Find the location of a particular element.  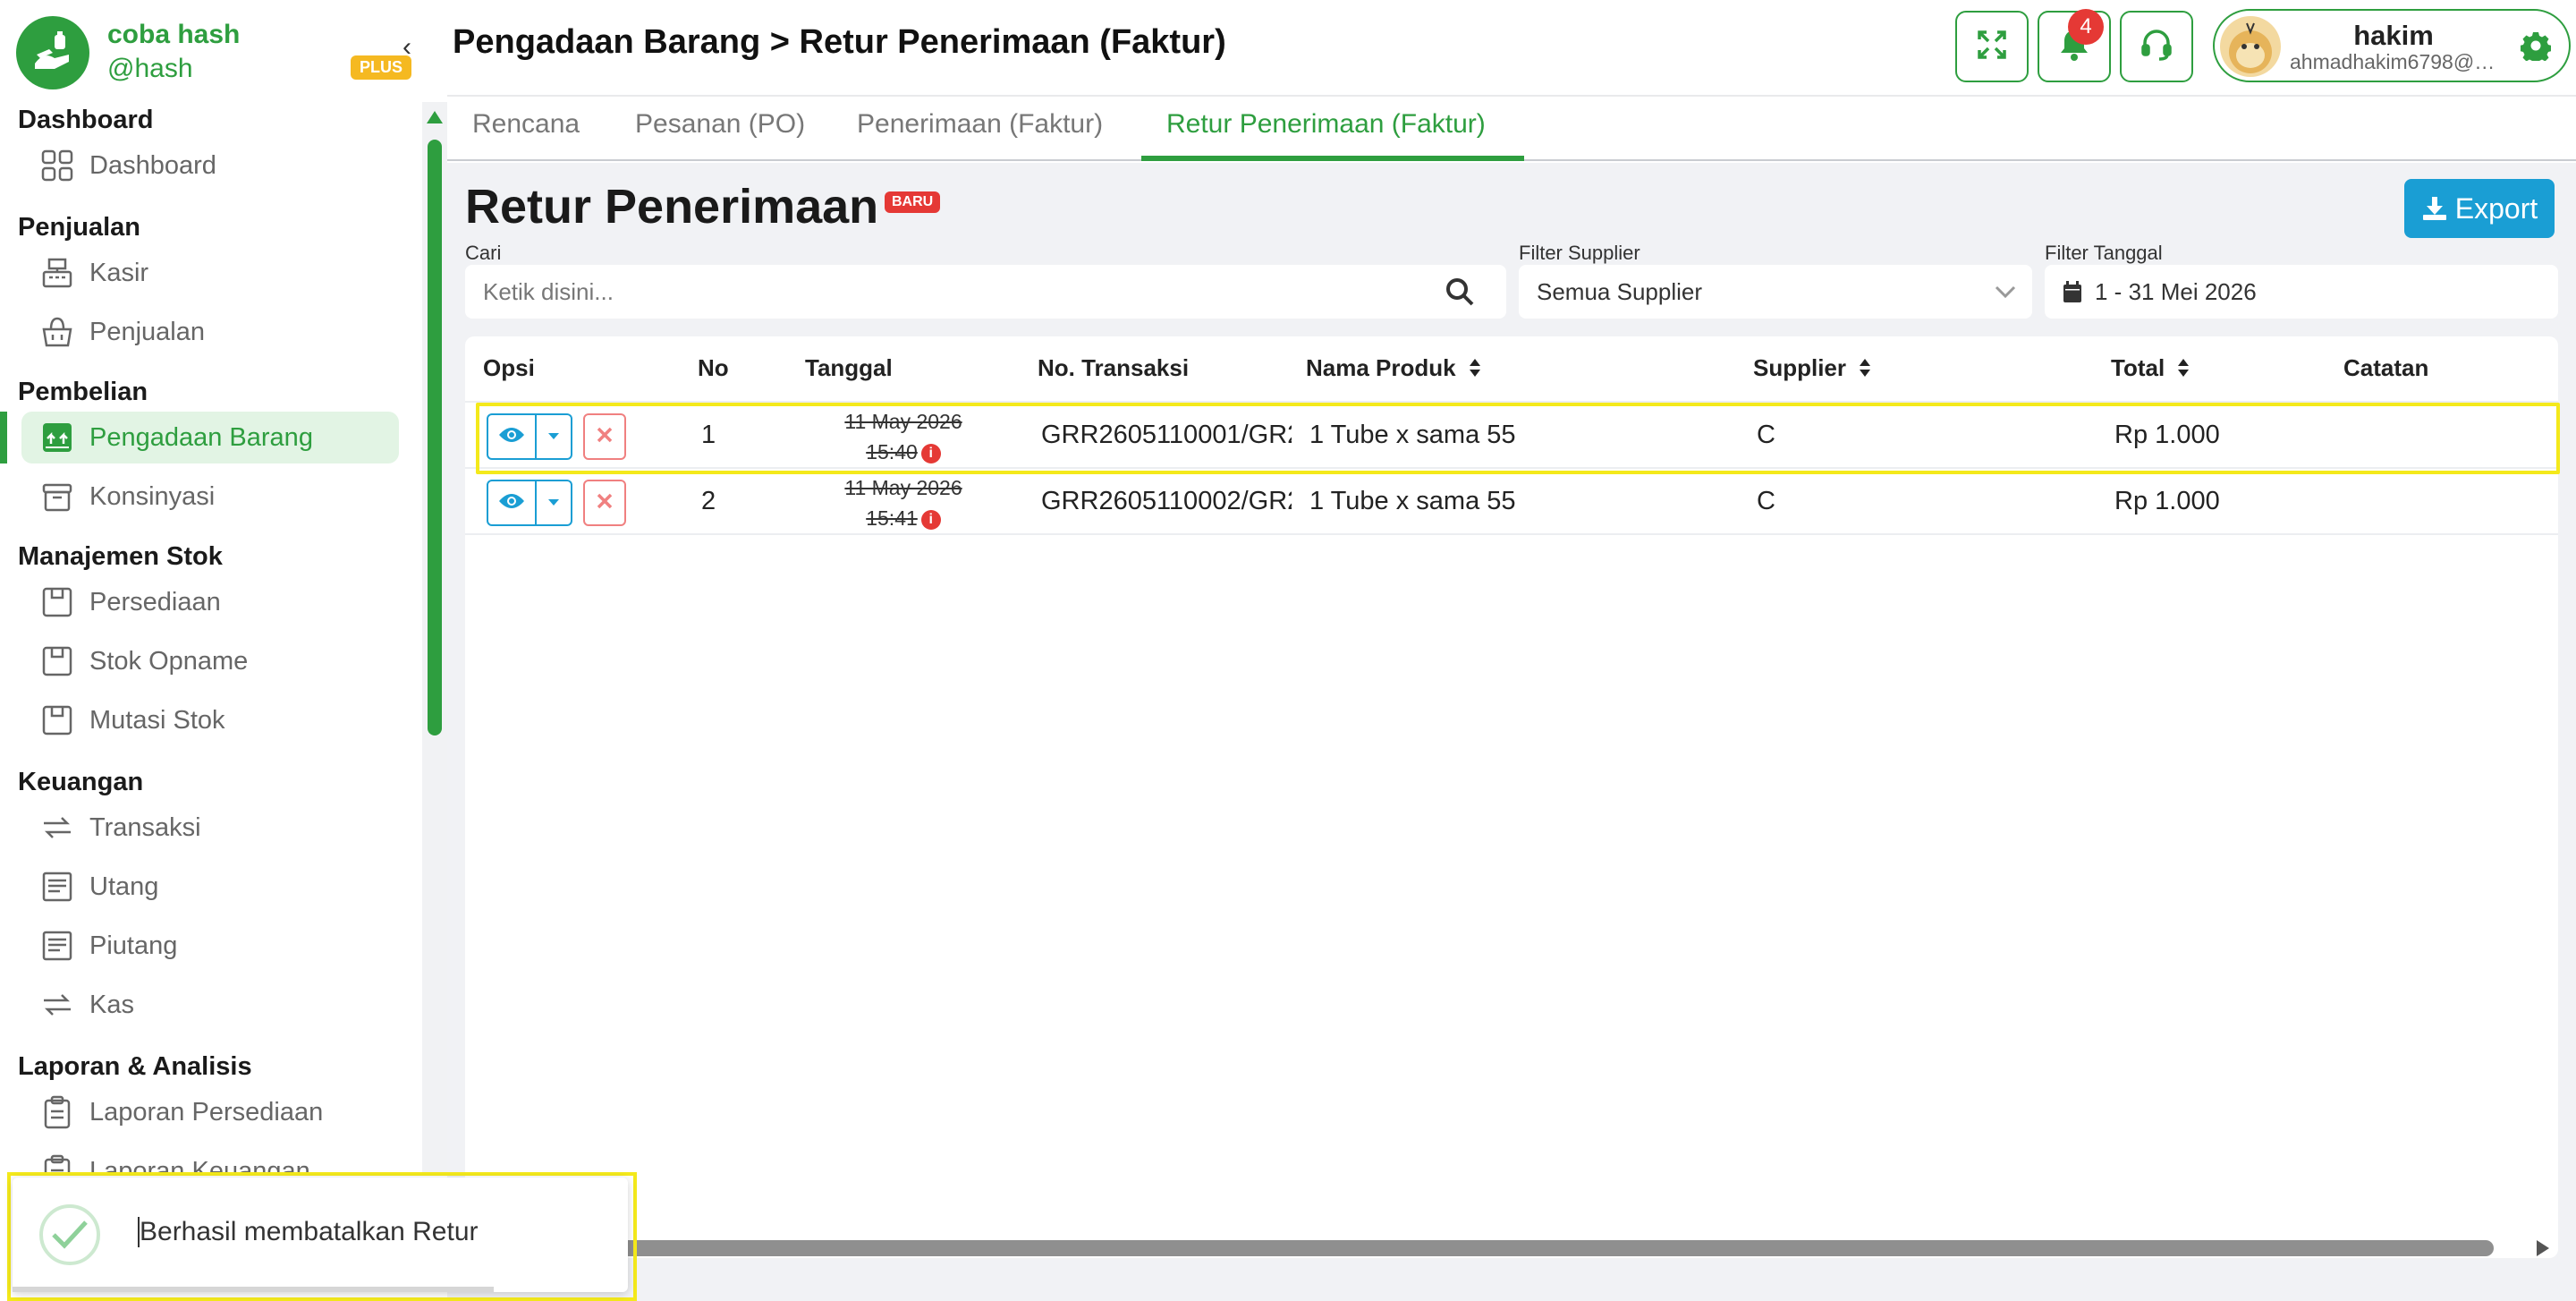

caret-down-icon is located at coordinates (553, 437).